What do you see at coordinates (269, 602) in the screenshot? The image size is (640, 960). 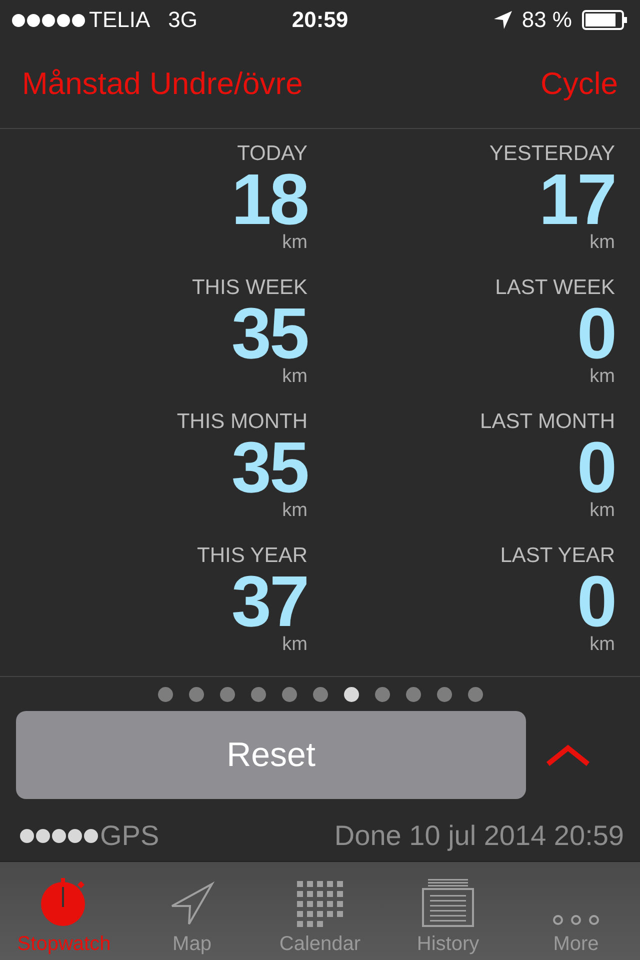 I see `distance-value: 37` at bounding box center [269, 602].